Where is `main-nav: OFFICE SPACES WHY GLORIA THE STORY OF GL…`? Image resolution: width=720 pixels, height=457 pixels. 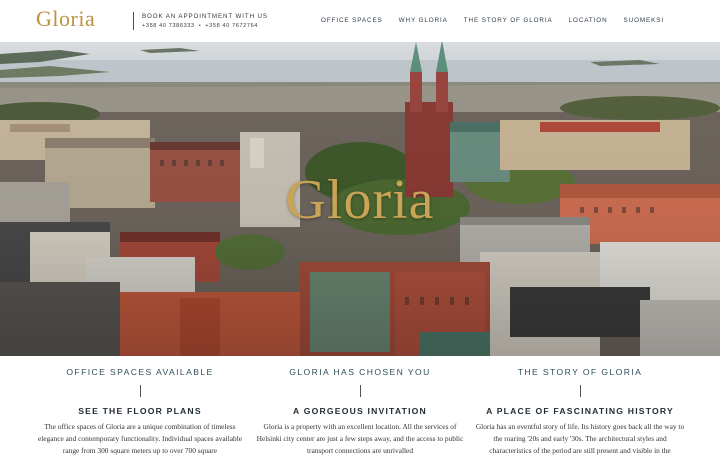 main-nav: OFFICE SPACES WHY GLORIA THE STORY OF GL… is located at coordinates (492, 20).